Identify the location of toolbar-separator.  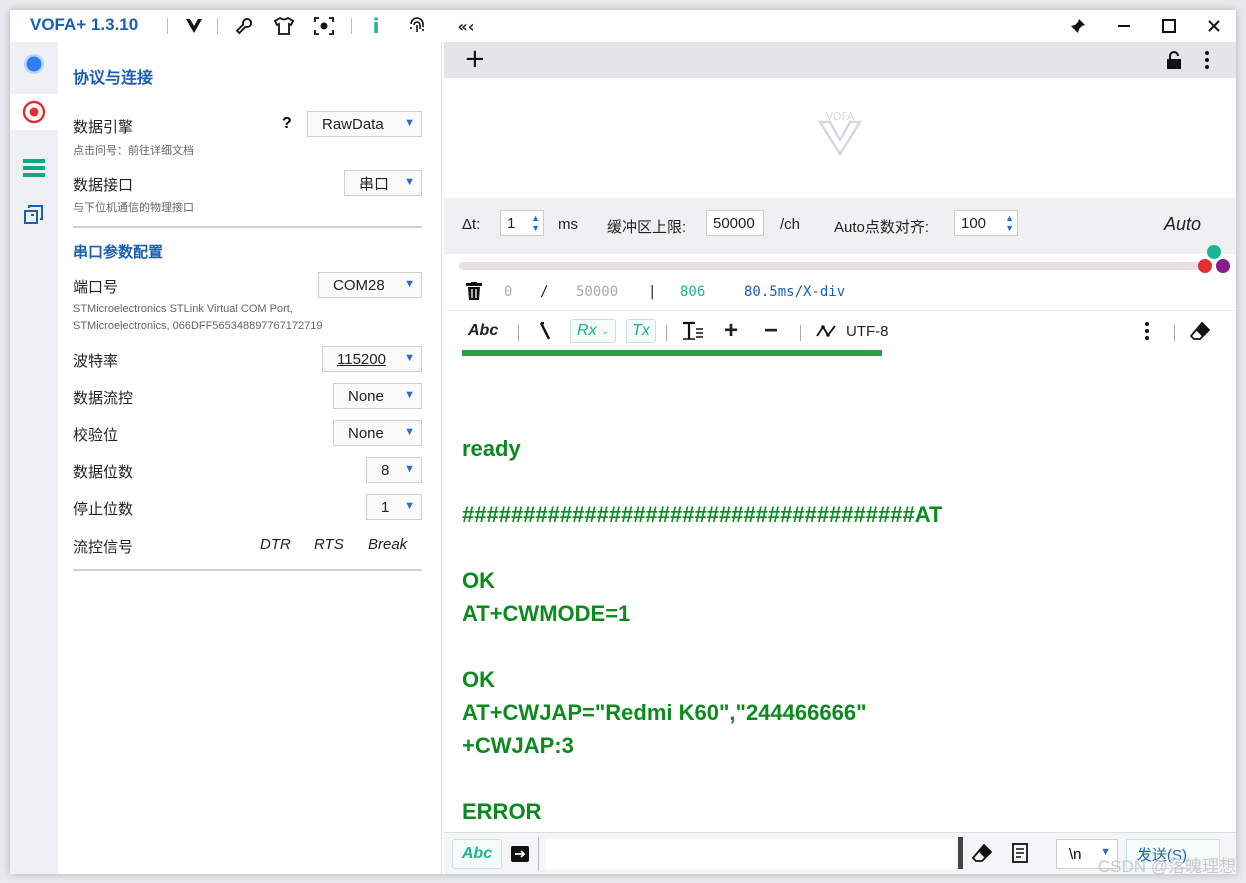
(1174, 333).